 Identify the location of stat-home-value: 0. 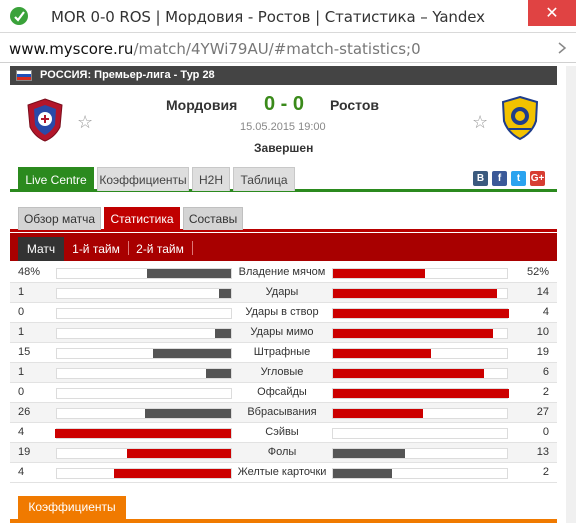
(21, 312).